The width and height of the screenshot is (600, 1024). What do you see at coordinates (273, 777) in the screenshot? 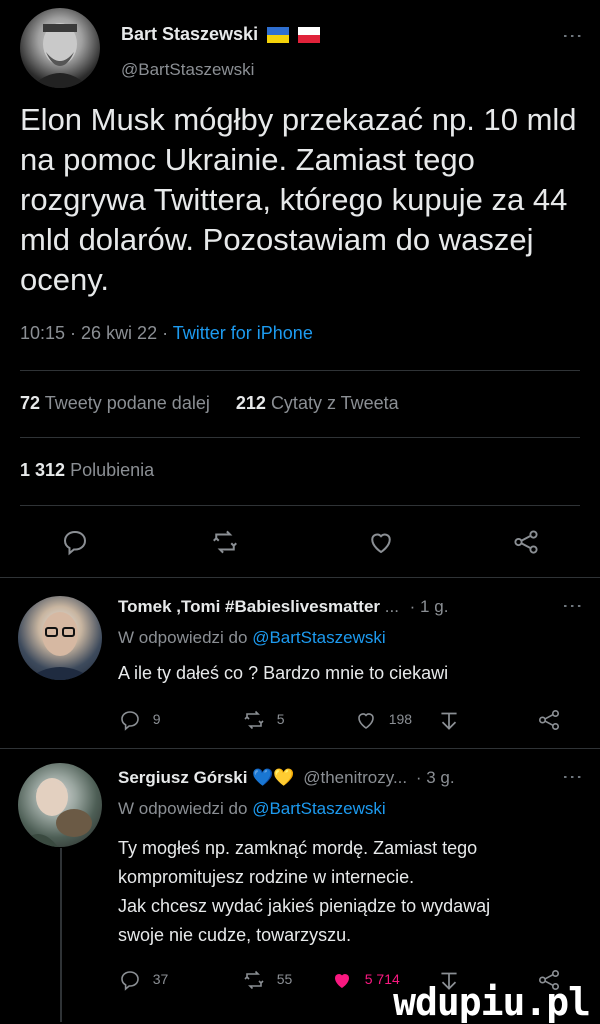
I see `heart-emojis: 💙💛` at bounding box center [273, 777].